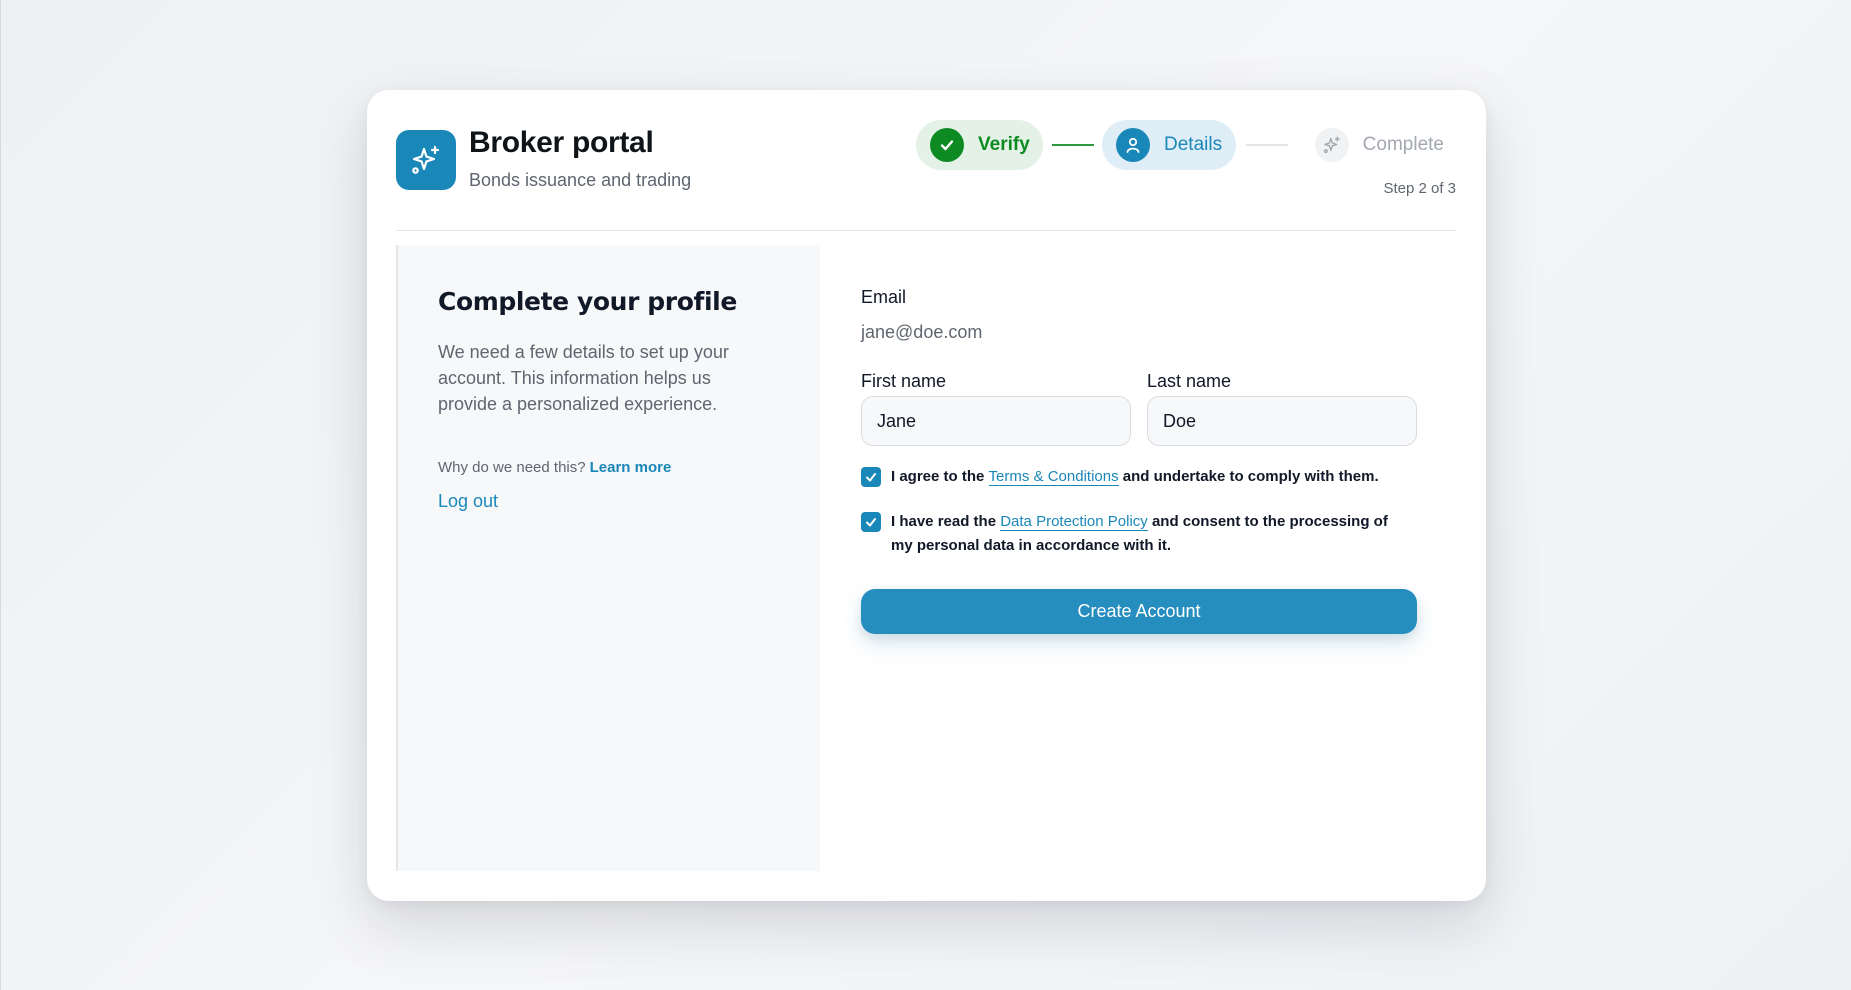 The width and height of the screenshot is (1851, 990). I want to click on user-icon, so click(1133, 145).